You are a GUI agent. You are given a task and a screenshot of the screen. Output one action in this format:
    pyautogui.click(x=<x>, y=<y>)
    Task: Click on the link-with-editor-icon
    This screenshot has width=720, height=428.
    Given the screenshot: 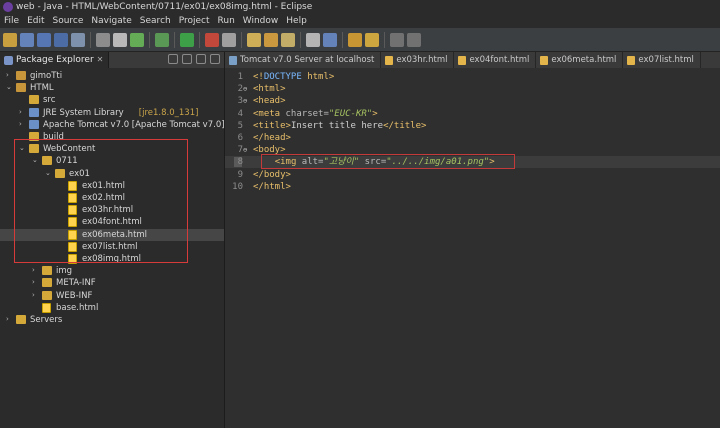 What is the action you would take?
    pyautogui.click(x=187, y=59)
    